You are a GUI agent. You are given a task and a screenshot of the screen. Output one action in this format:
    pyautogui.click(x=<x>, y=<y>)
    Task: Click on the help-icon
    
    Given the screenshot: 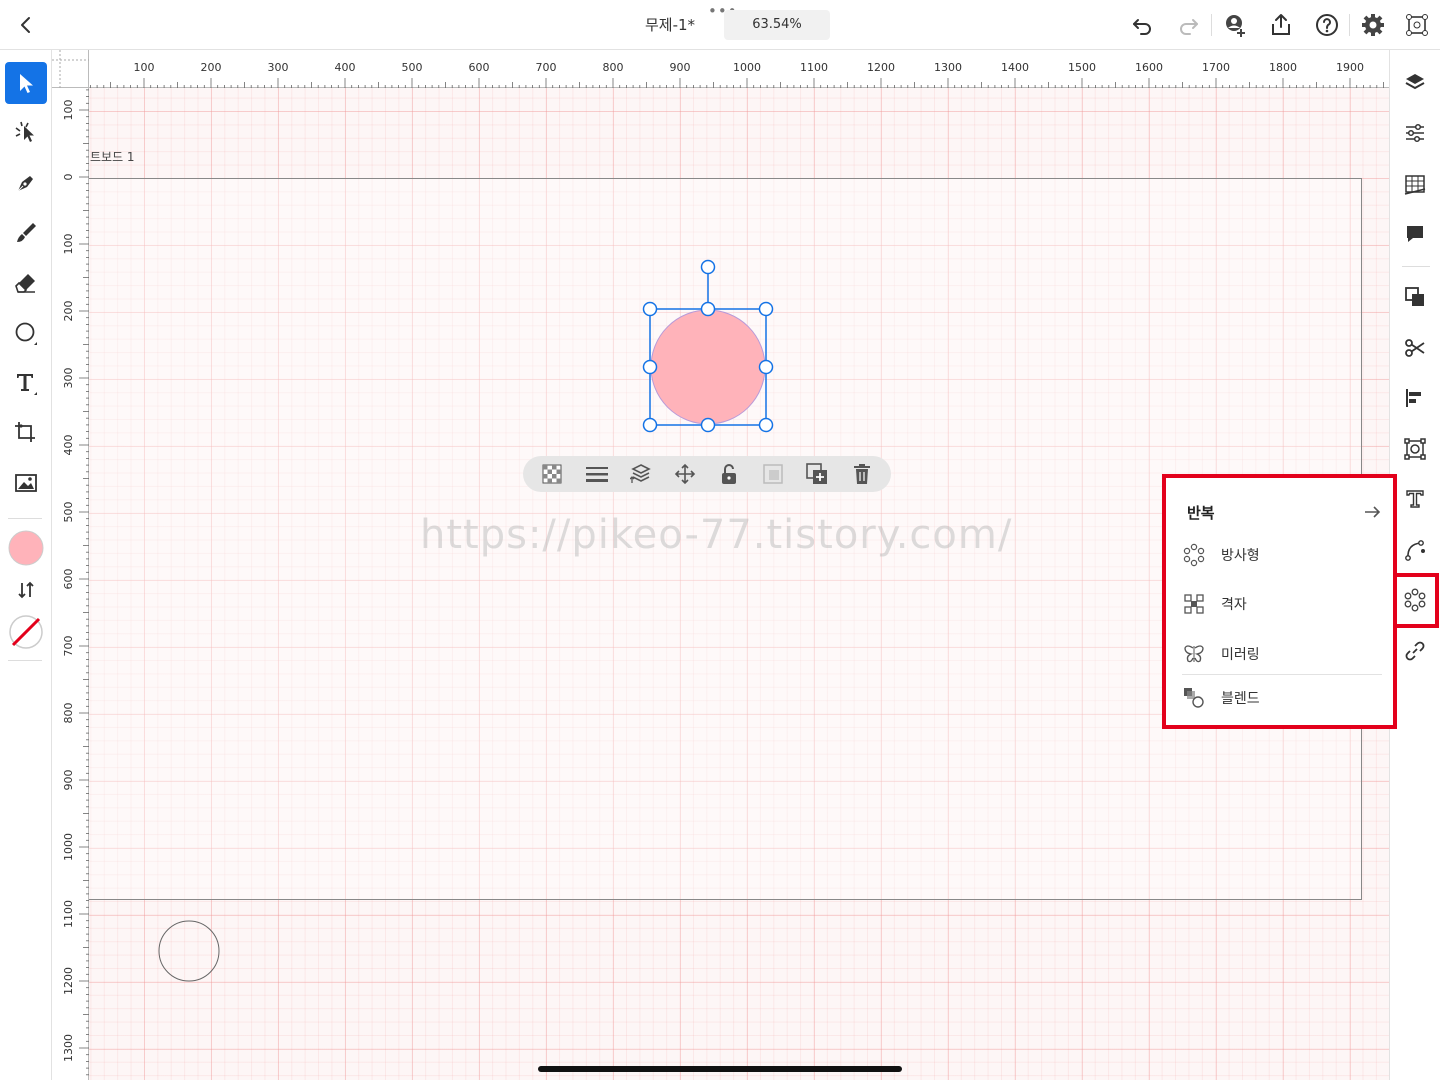 What is the action you would take?
    pyautogui.click(x=1327, y=25)
    